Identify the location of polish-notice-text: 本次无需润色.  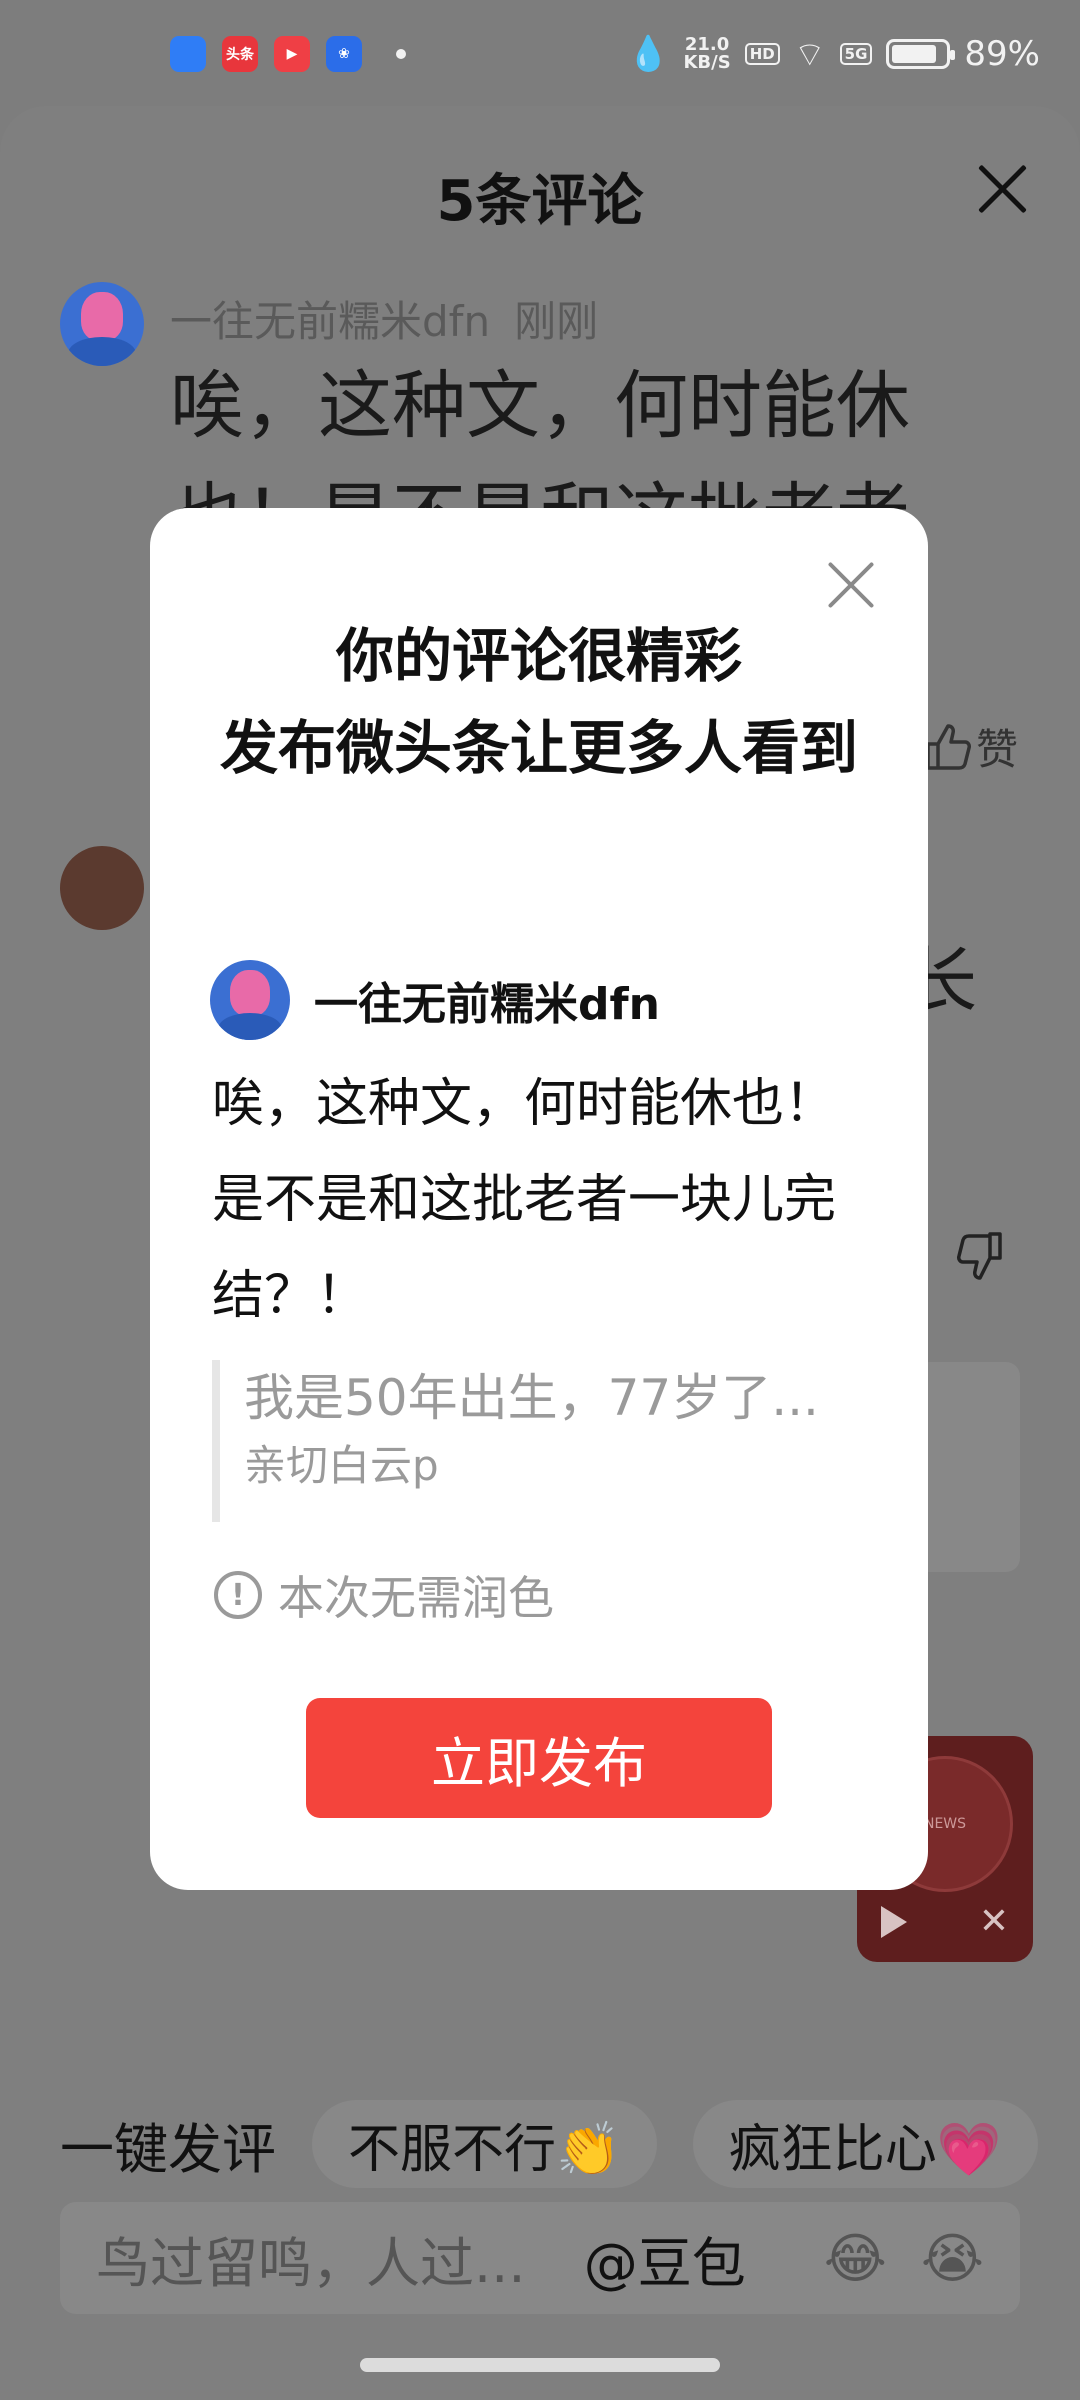
(416, 1598).